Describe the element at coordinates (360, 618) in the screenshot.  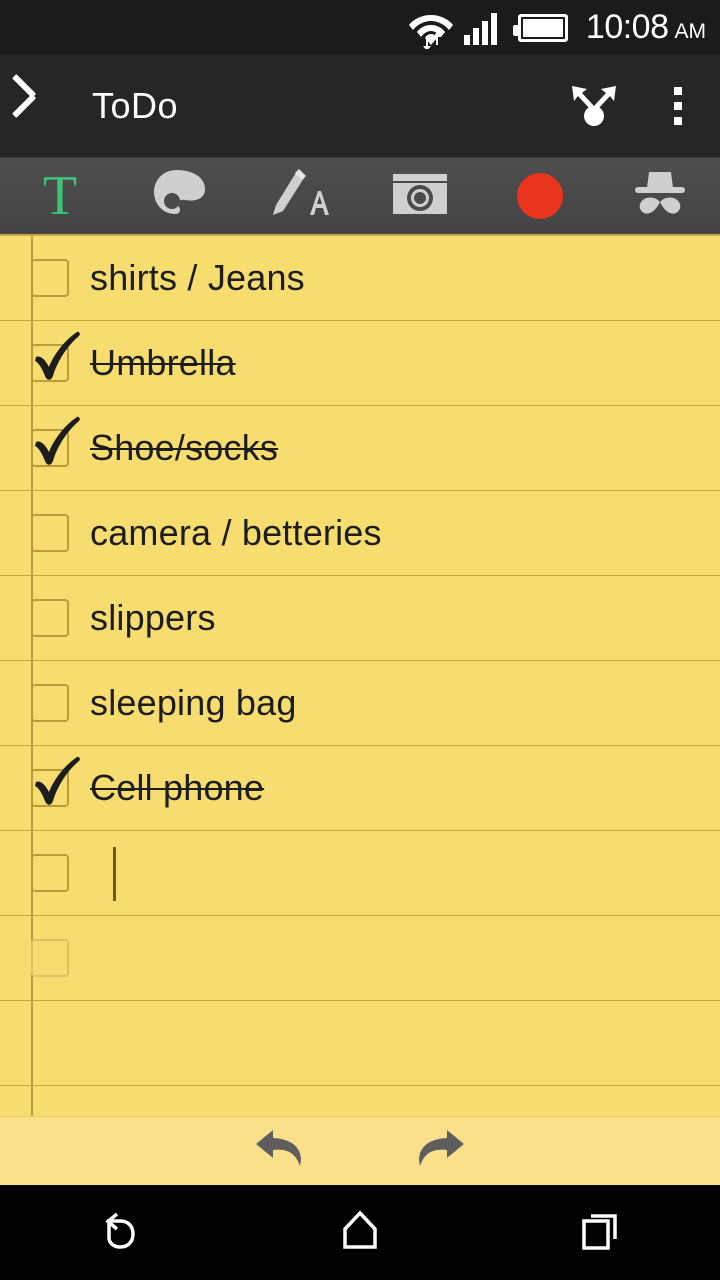
I see `list-item: slippers` at that location.